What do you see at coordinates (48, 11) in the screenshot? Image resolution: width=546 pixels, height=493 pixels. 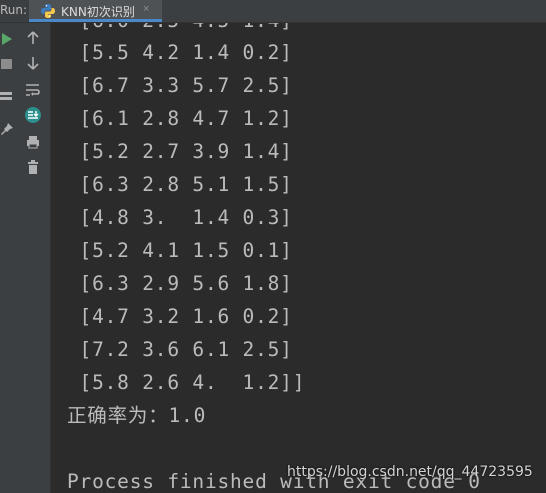 I see `python-icon` at bounding box center [48, 11].